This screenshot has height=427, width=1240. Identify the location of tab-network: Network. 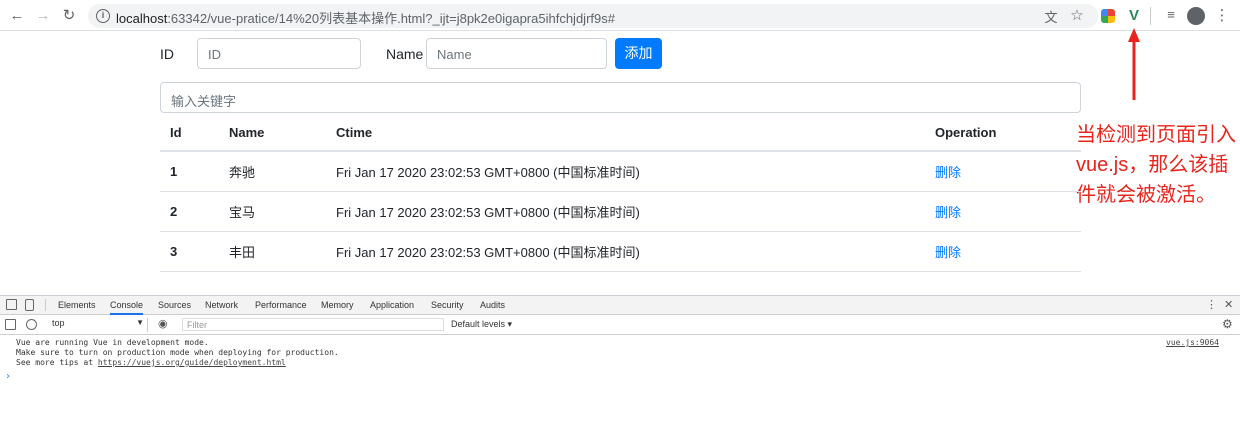
(221, 305).